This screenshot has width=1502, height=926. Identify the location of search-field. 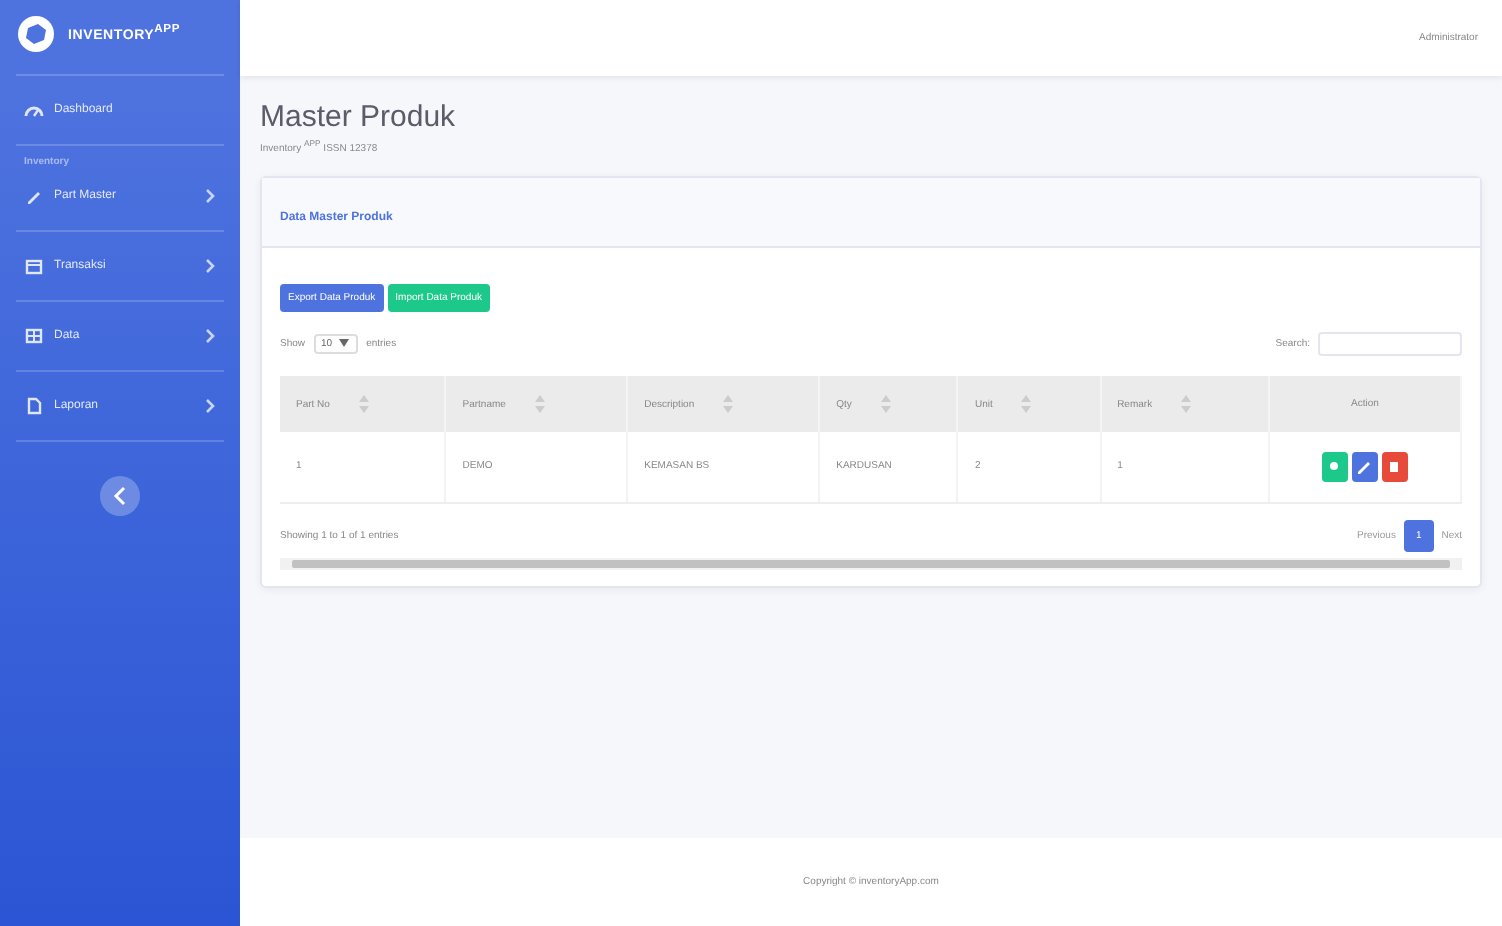
(1390, 343).